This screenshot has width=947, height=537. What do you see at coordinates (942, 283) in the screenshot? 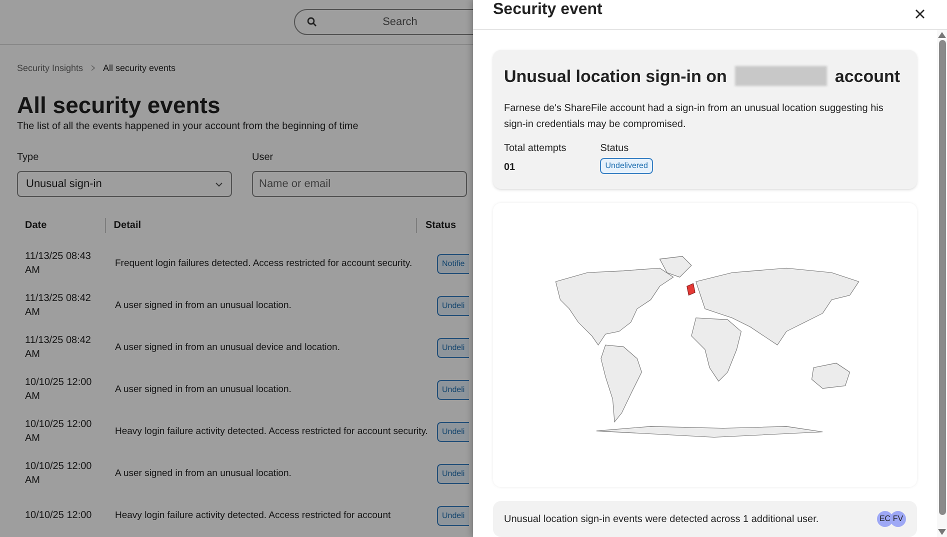
I see `scrollbar` at bounding box center [942, 283].